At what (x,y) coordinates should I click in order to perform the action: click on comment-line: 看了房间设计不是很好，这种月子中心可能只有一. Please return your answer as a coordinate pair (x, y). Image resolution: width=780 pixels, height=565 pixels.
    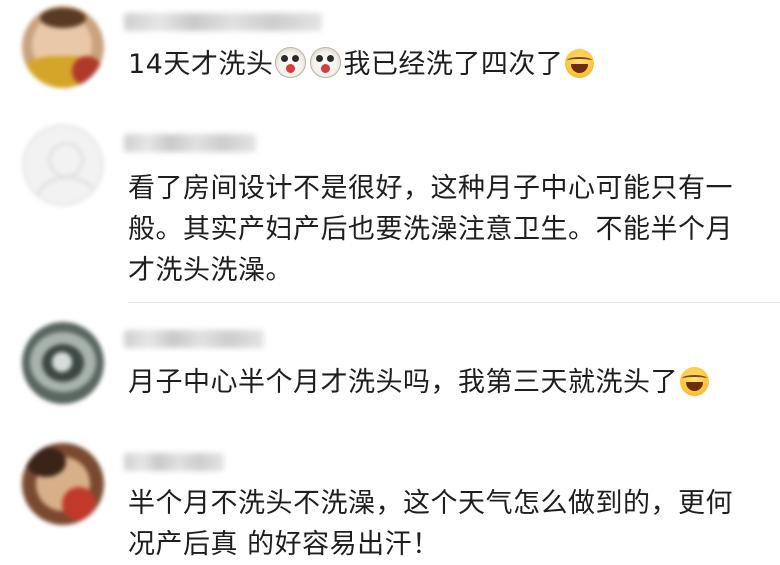
    Looking at the image, I should click on (430, 188).